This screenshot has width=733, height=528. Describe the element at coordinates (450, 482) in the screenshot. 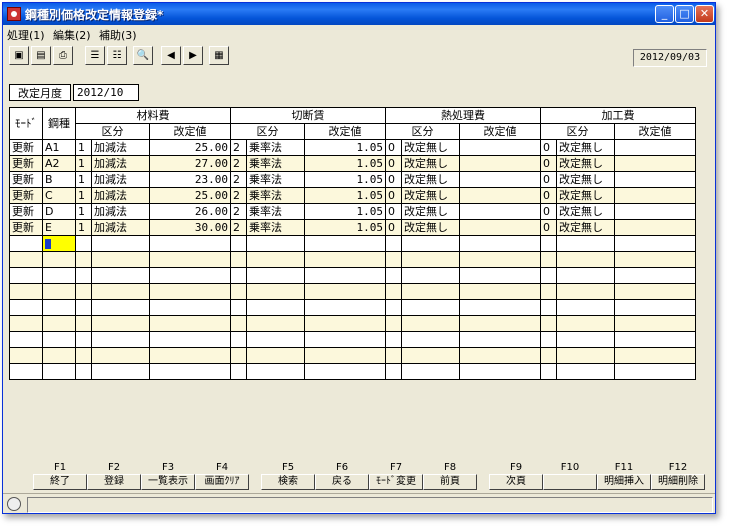

I see `fkey-button-f8: 前頁` at that location.